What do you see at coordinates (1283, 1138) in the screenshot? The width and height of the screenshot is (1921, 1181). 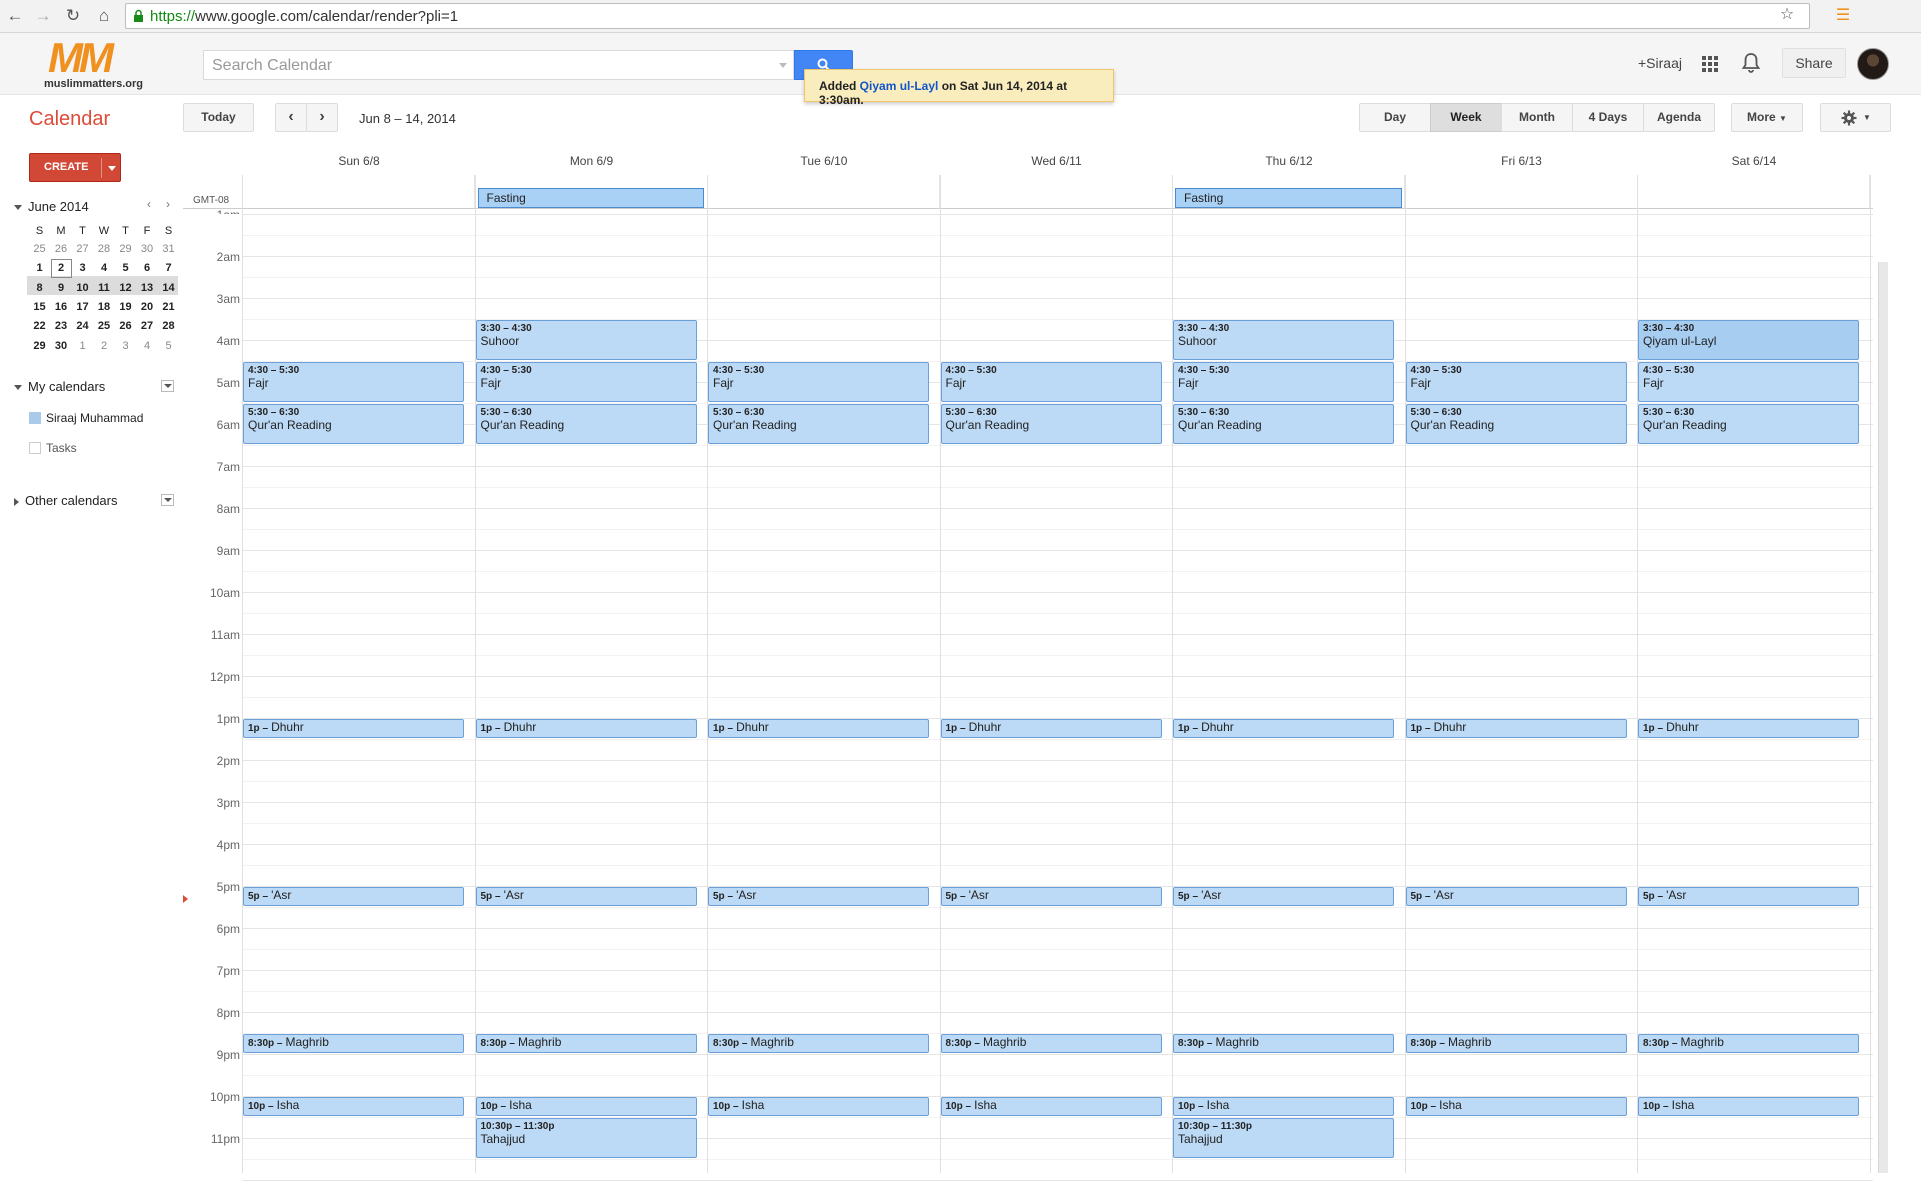 I see `calendar-event: 10:30p – 11:30p Tahajjud` at bounding box center [1283, 1138].